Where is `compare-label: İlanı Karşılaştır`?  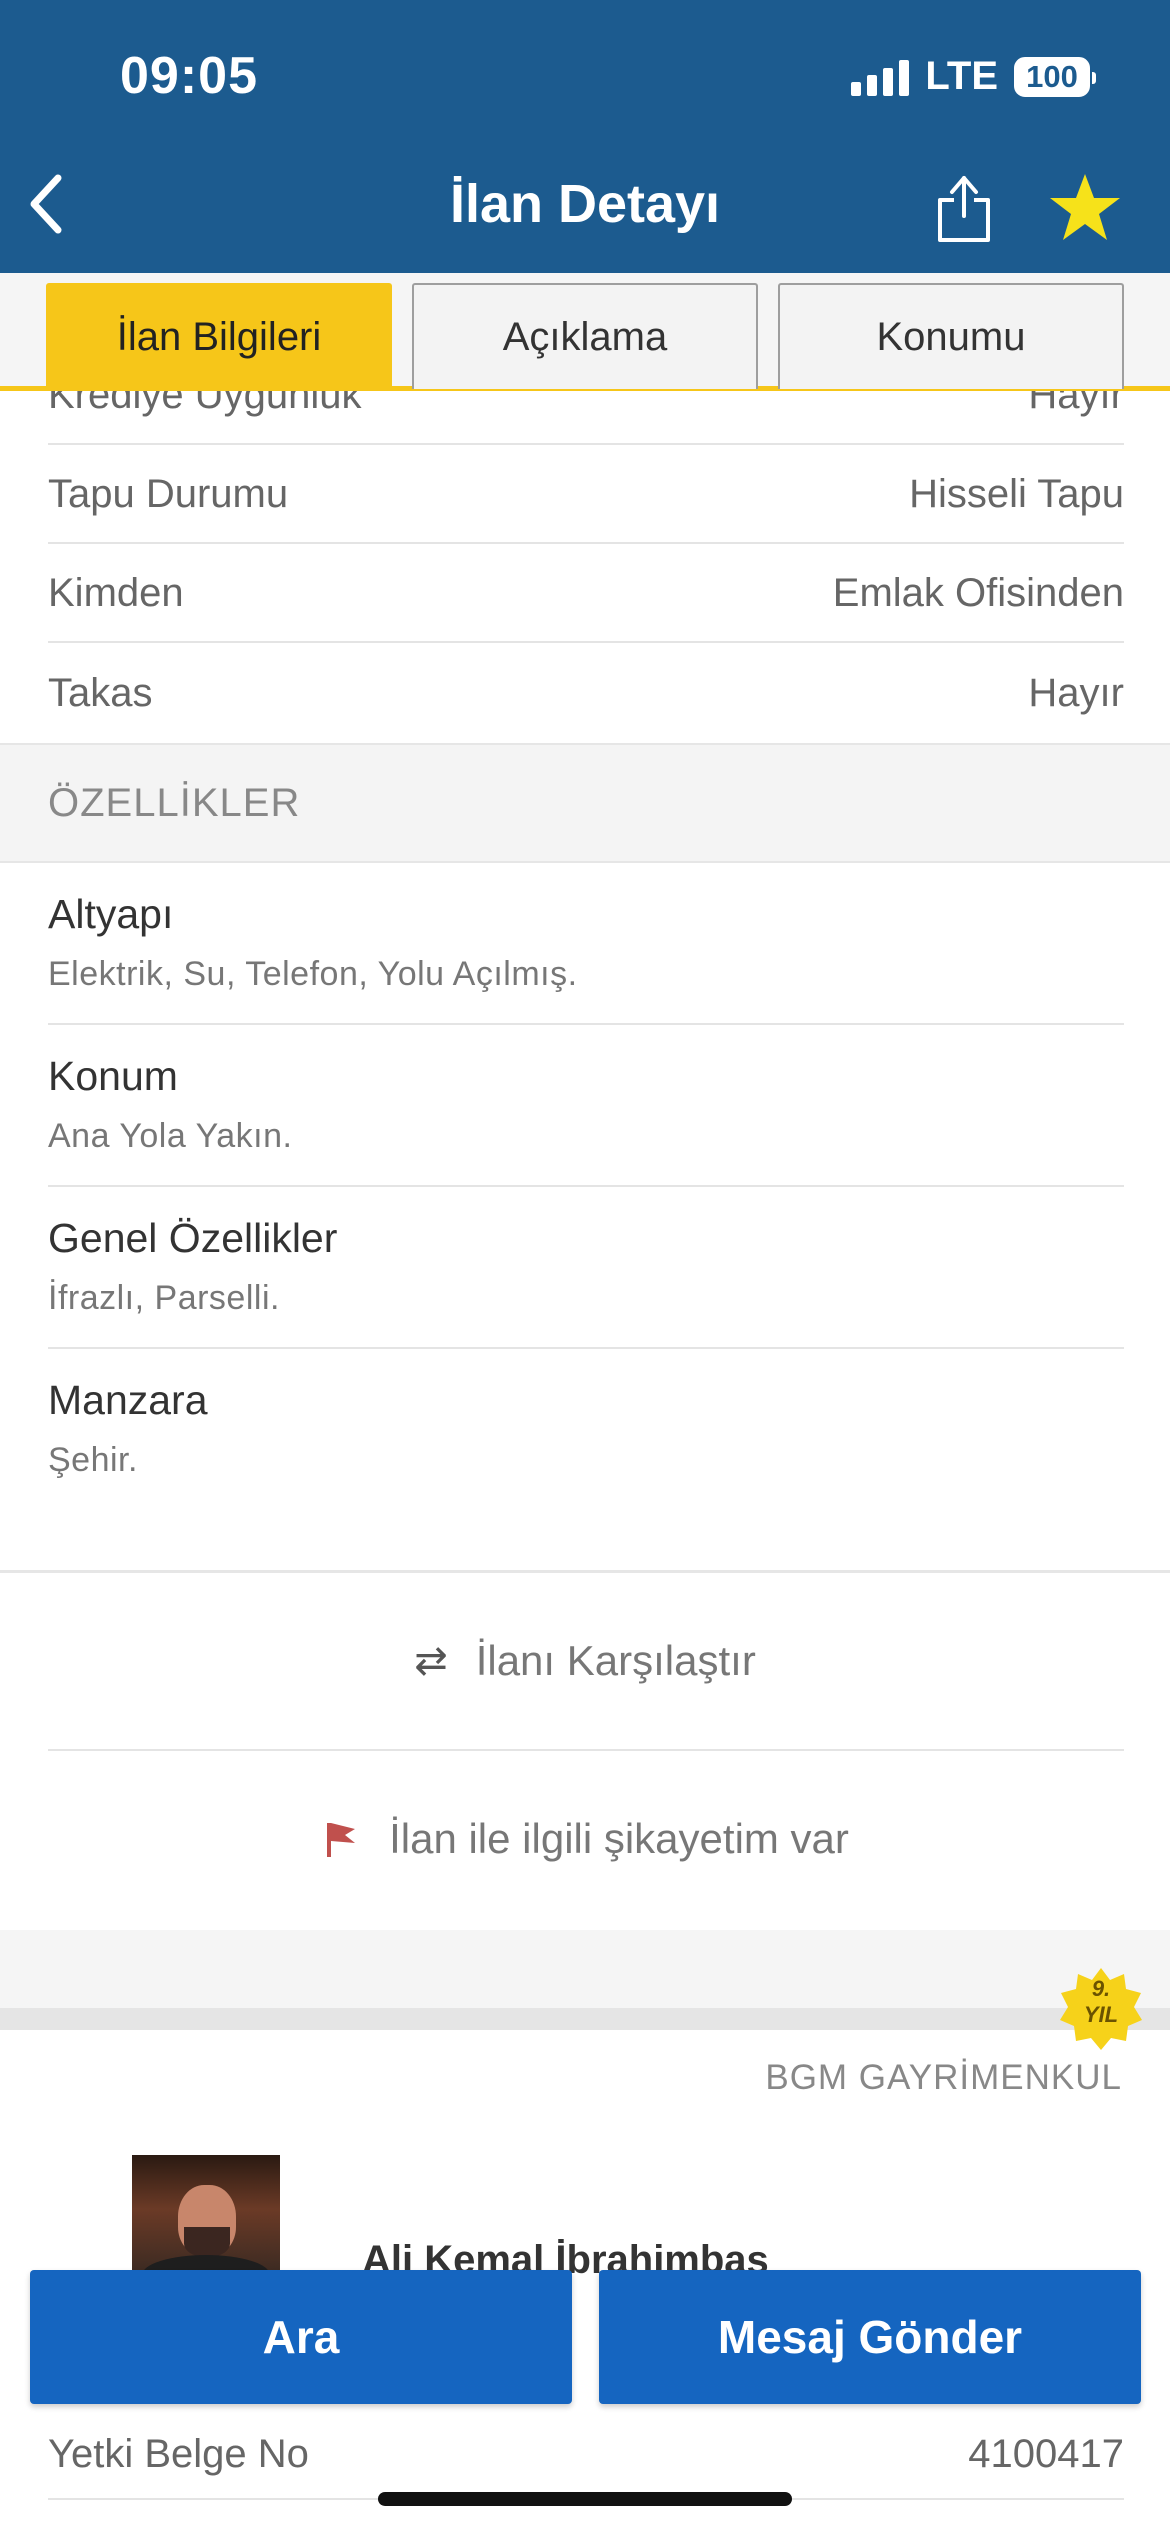 compare-label: İlanı Karşılaştır is located at coordinates (615, 1660).